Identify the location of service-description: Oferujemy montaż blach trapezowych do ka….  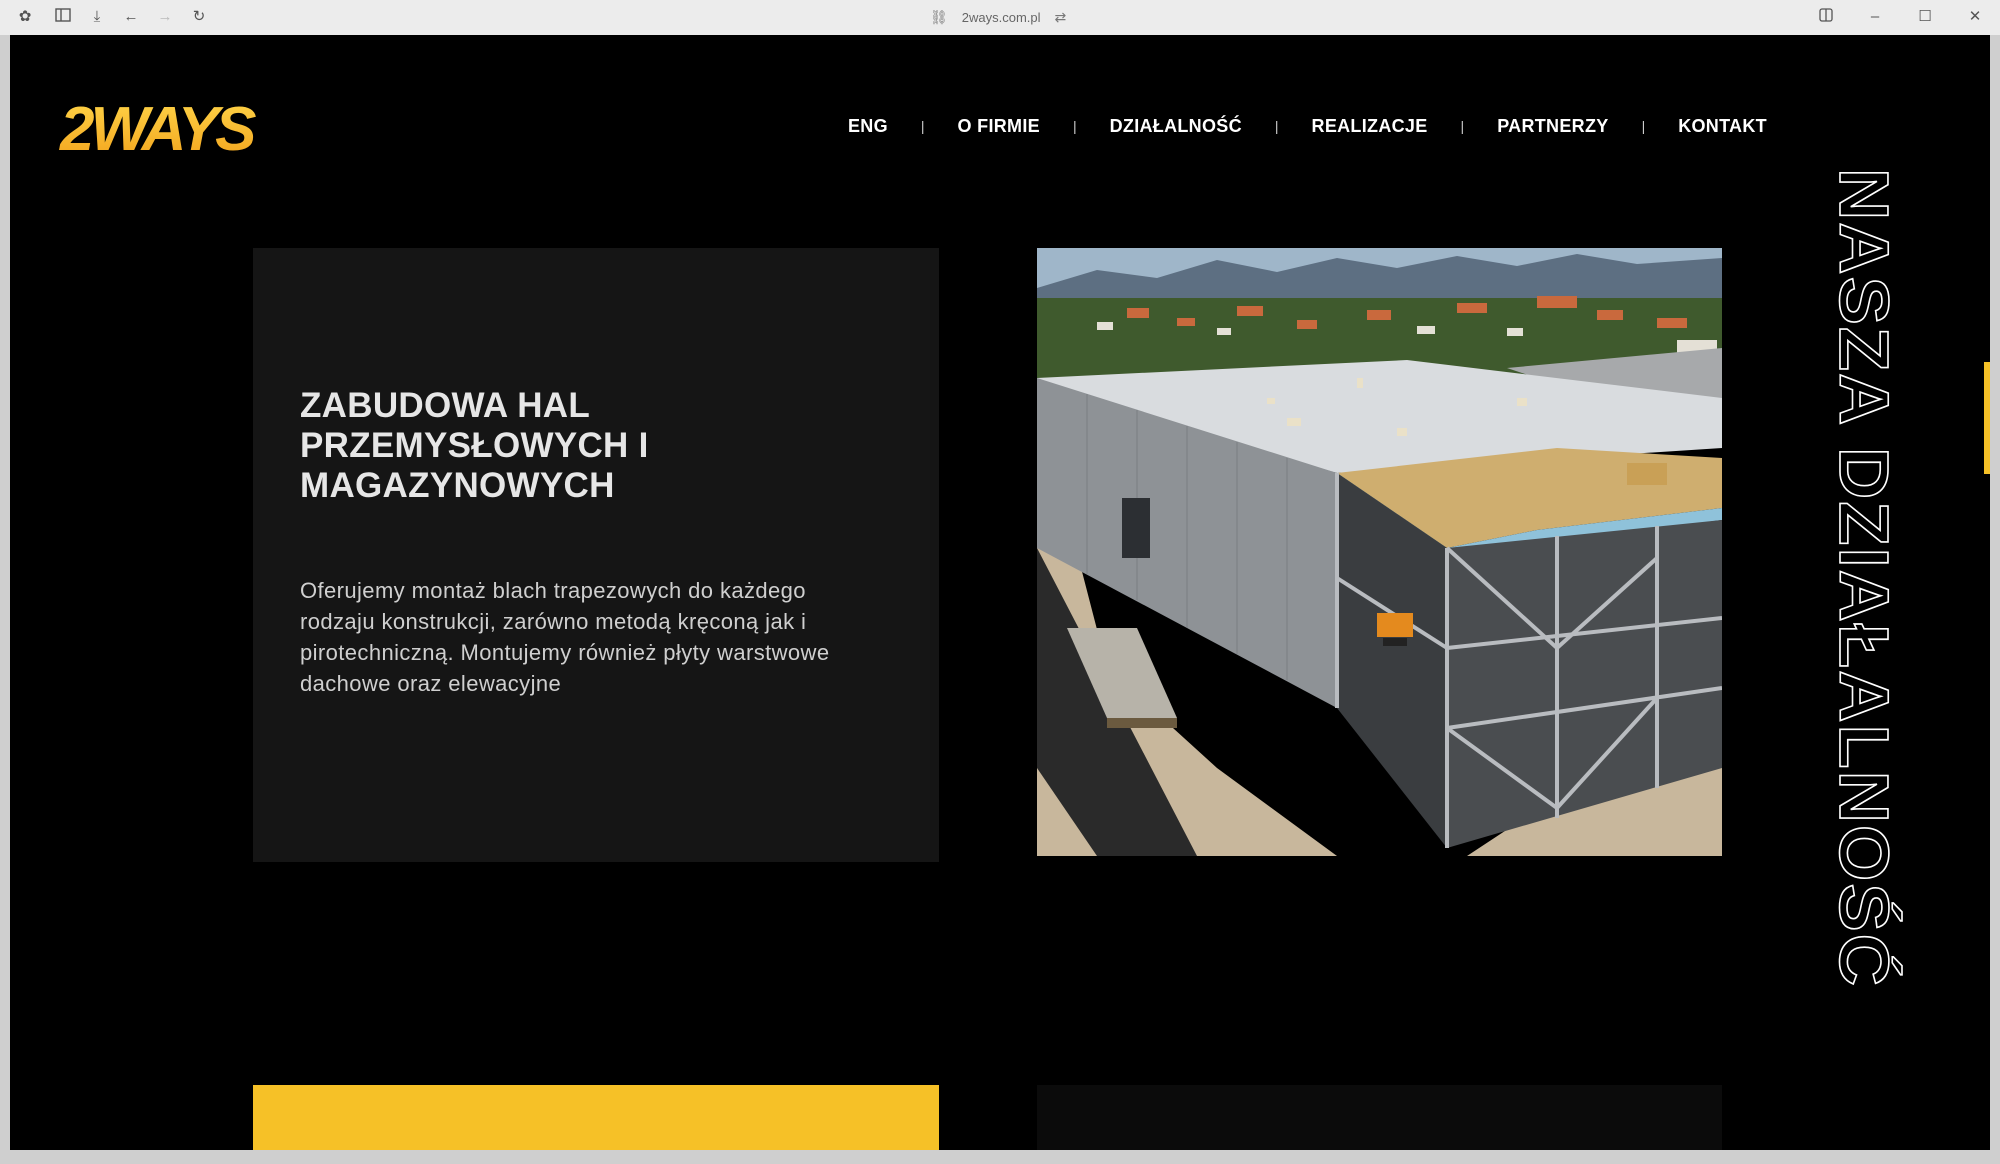
(565, 637).